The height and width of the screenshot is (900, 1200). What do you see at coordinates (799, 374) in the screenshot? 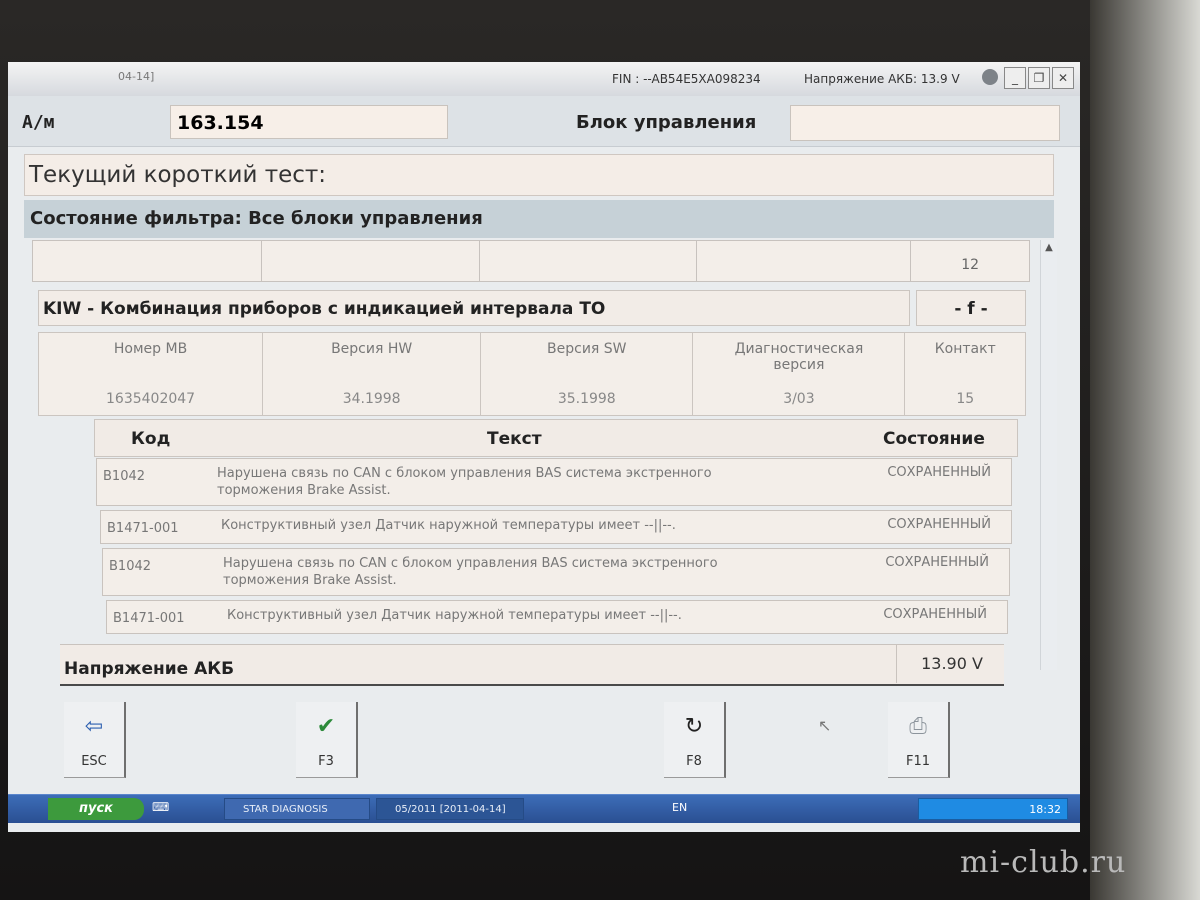
I see `info-col-diag: Диагностическая версия 3/03` at bounding box center [799, 374].